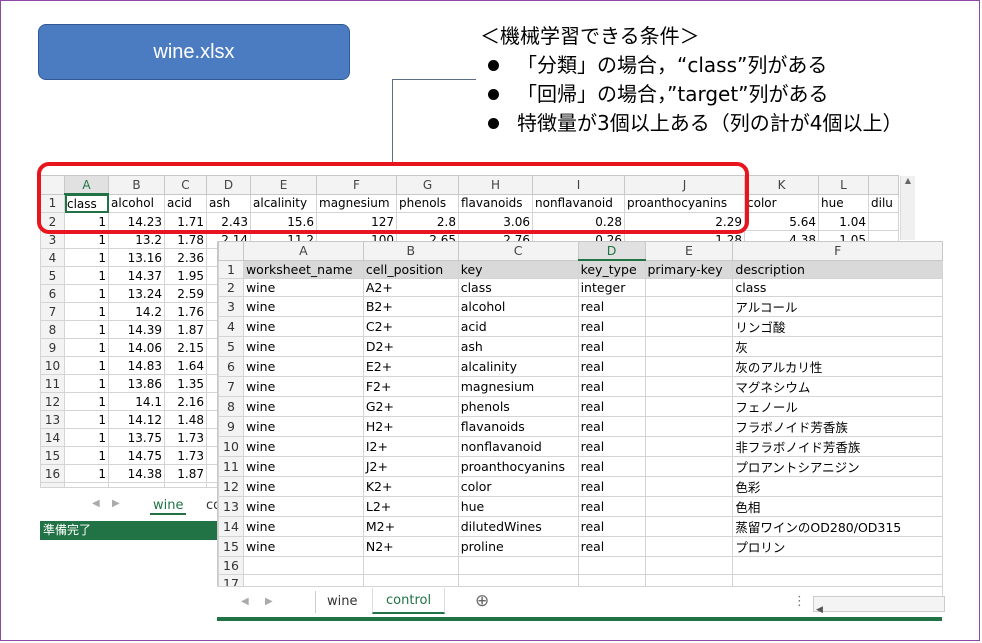  I want to click on cell: 2.59, so click(185, 293).